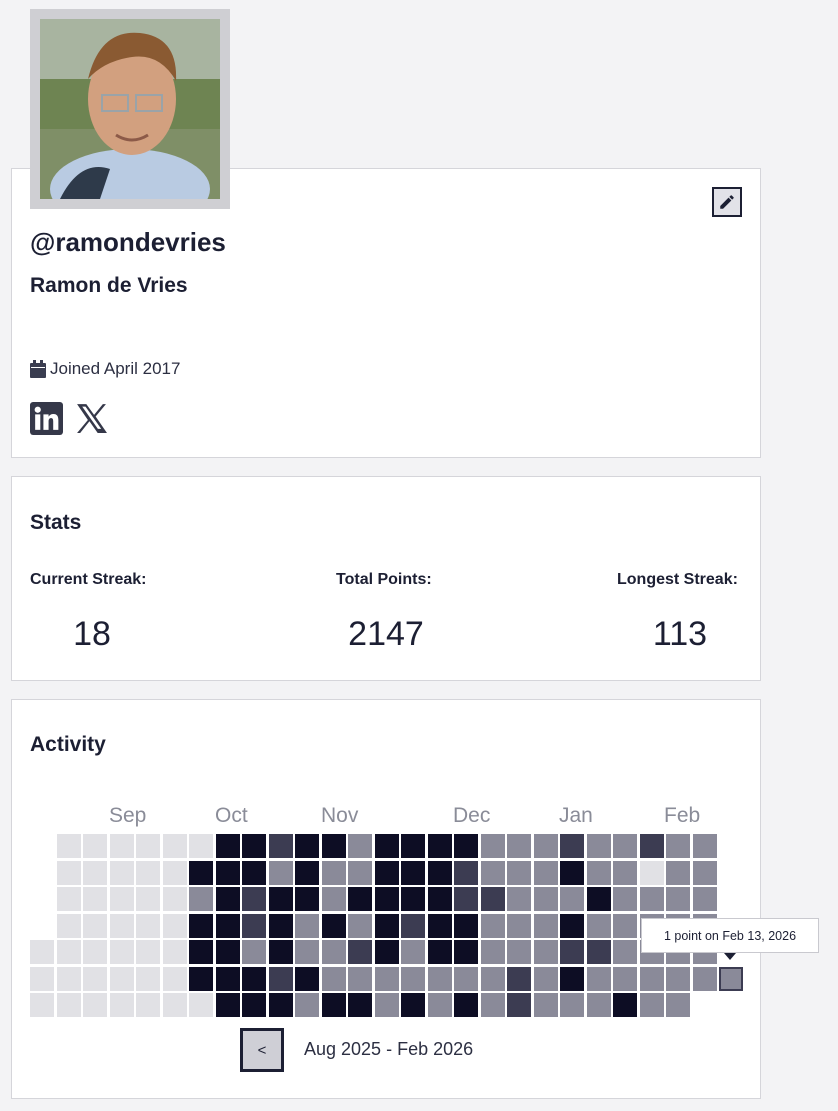 This screenshot has width=838, height=1111. I want to click on linkedin-icon, so click(46, 418).